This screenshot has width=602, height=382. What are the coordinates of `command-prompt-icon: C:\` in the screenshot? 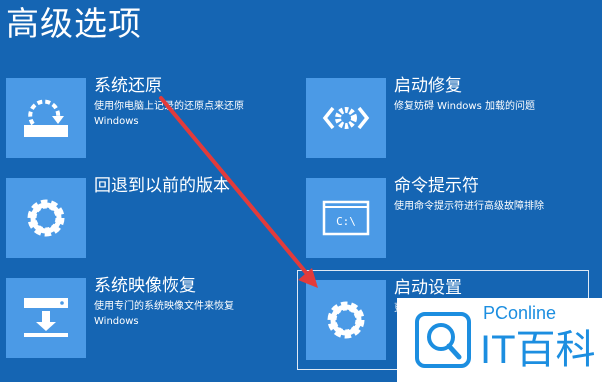 It's located at (346, 218).